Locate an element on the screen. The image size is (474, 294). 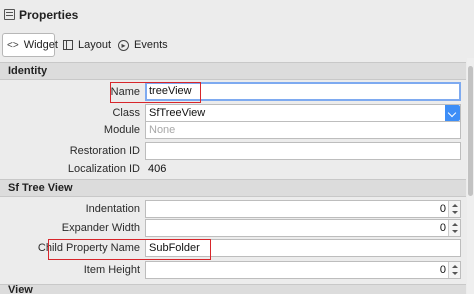
tab-layout: Layout is located at coordinates (89, 45).